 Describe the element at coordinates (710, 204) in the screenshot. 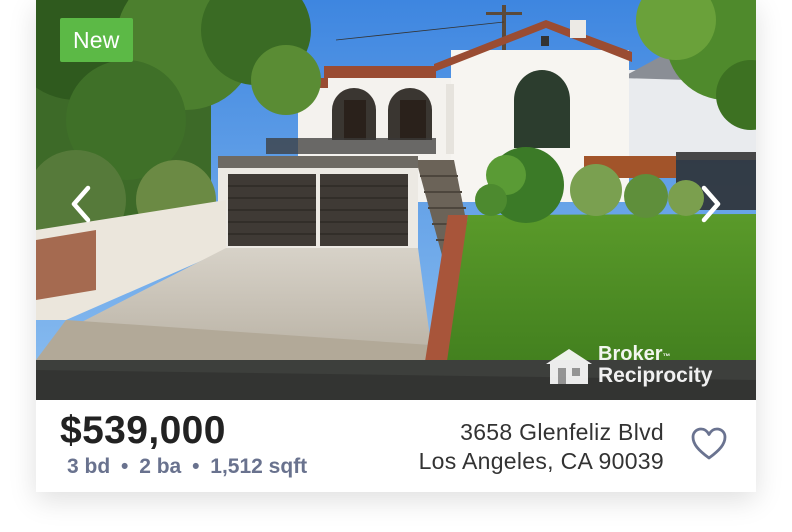

I see `chevron-right-icon` at that location.